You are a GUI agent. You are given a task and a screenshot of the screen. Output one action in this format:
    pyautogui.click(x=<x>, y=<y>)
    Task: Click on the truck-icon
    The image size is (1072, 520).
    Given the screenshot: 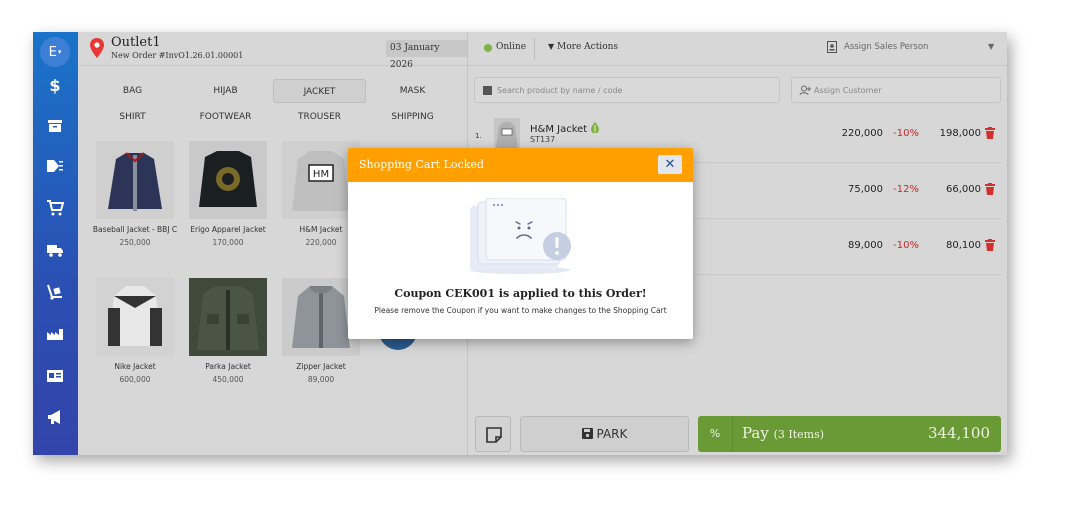 What is the action you would take?
    pyautogui.click(x=55, y=252)
    